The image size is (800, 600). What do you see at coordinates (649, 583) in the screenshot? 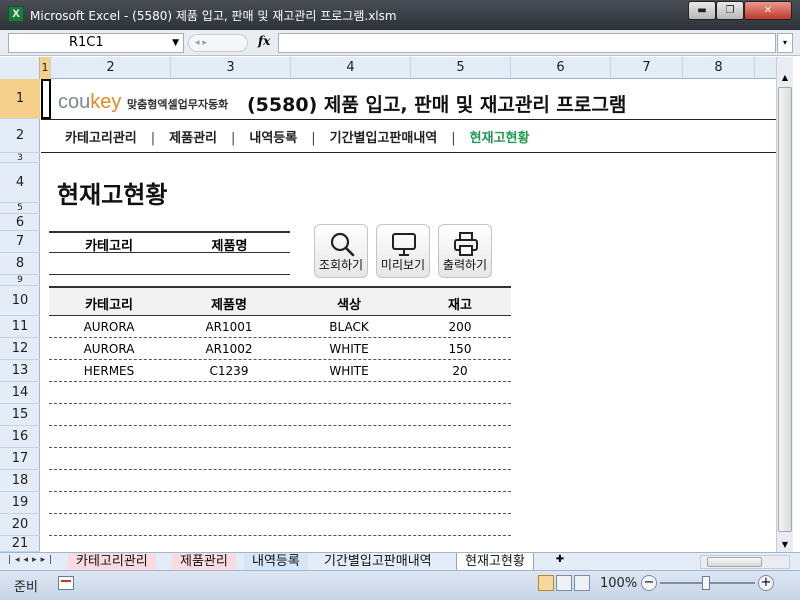
I see `zoom-out-icon: −` at bounding box center [649, 583].